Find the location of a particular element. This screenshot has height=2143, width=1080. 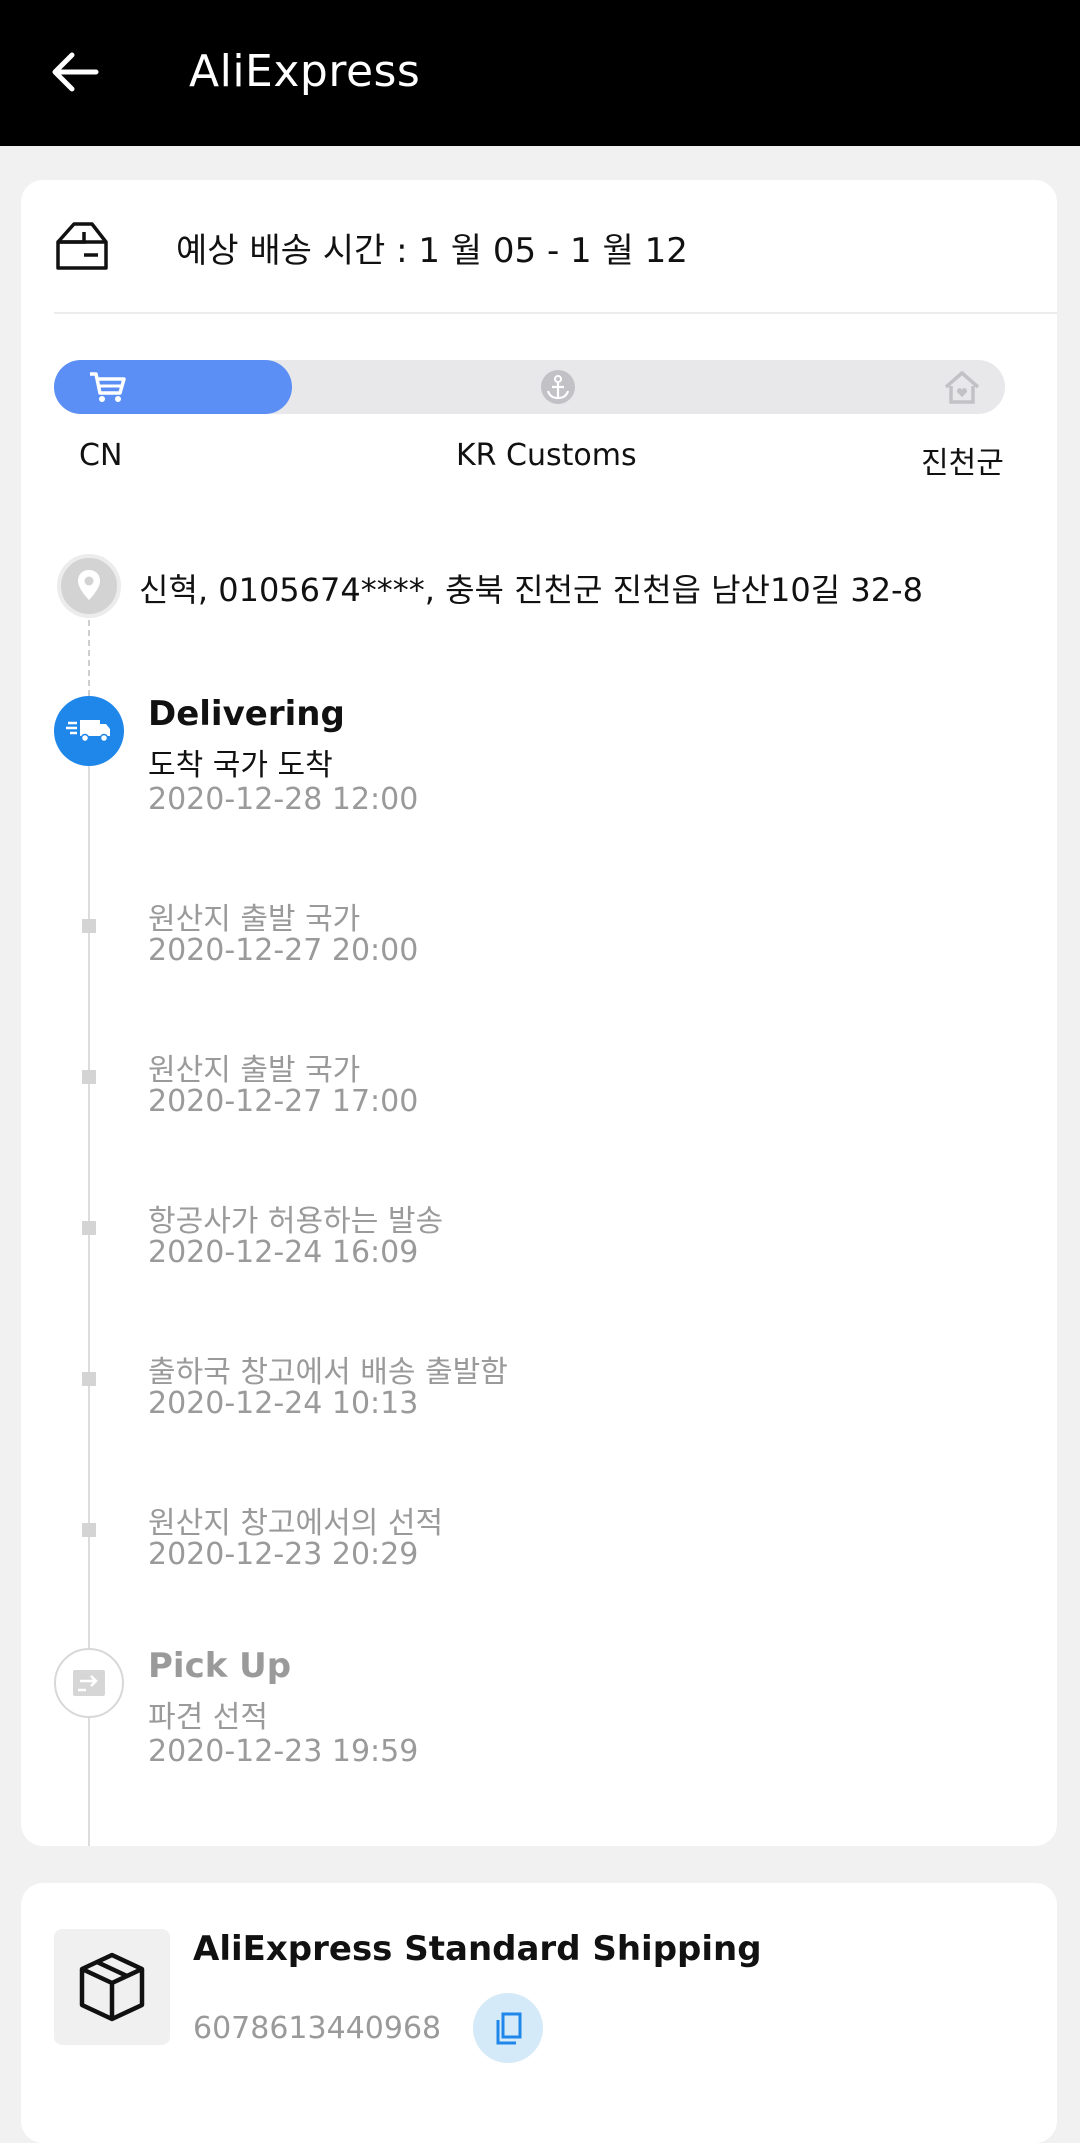

back-arrow-icon is located at coordinates (75, 72).